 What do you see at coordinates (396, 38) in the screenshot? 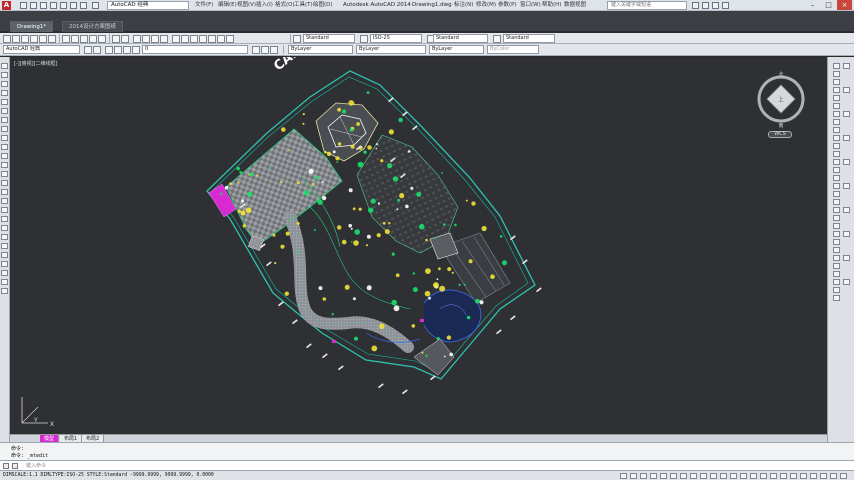
I see `dim-style-select: ISO-25` at bounding box center [396, 38].